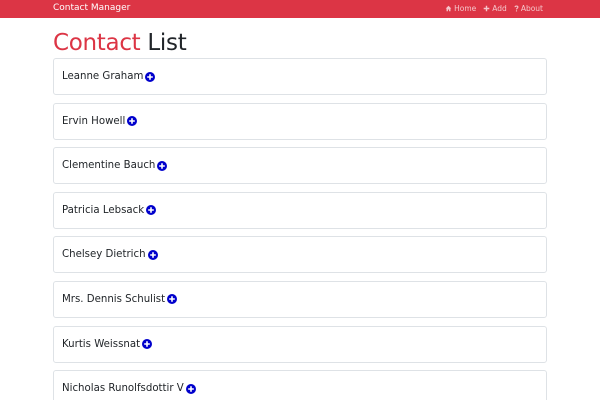 This screenshot has height=400, width=600. Describe the element at coordinates (300, 385) in the screenshot. I see `contact-card: Nicholas Runolfsdottir V` at that location.